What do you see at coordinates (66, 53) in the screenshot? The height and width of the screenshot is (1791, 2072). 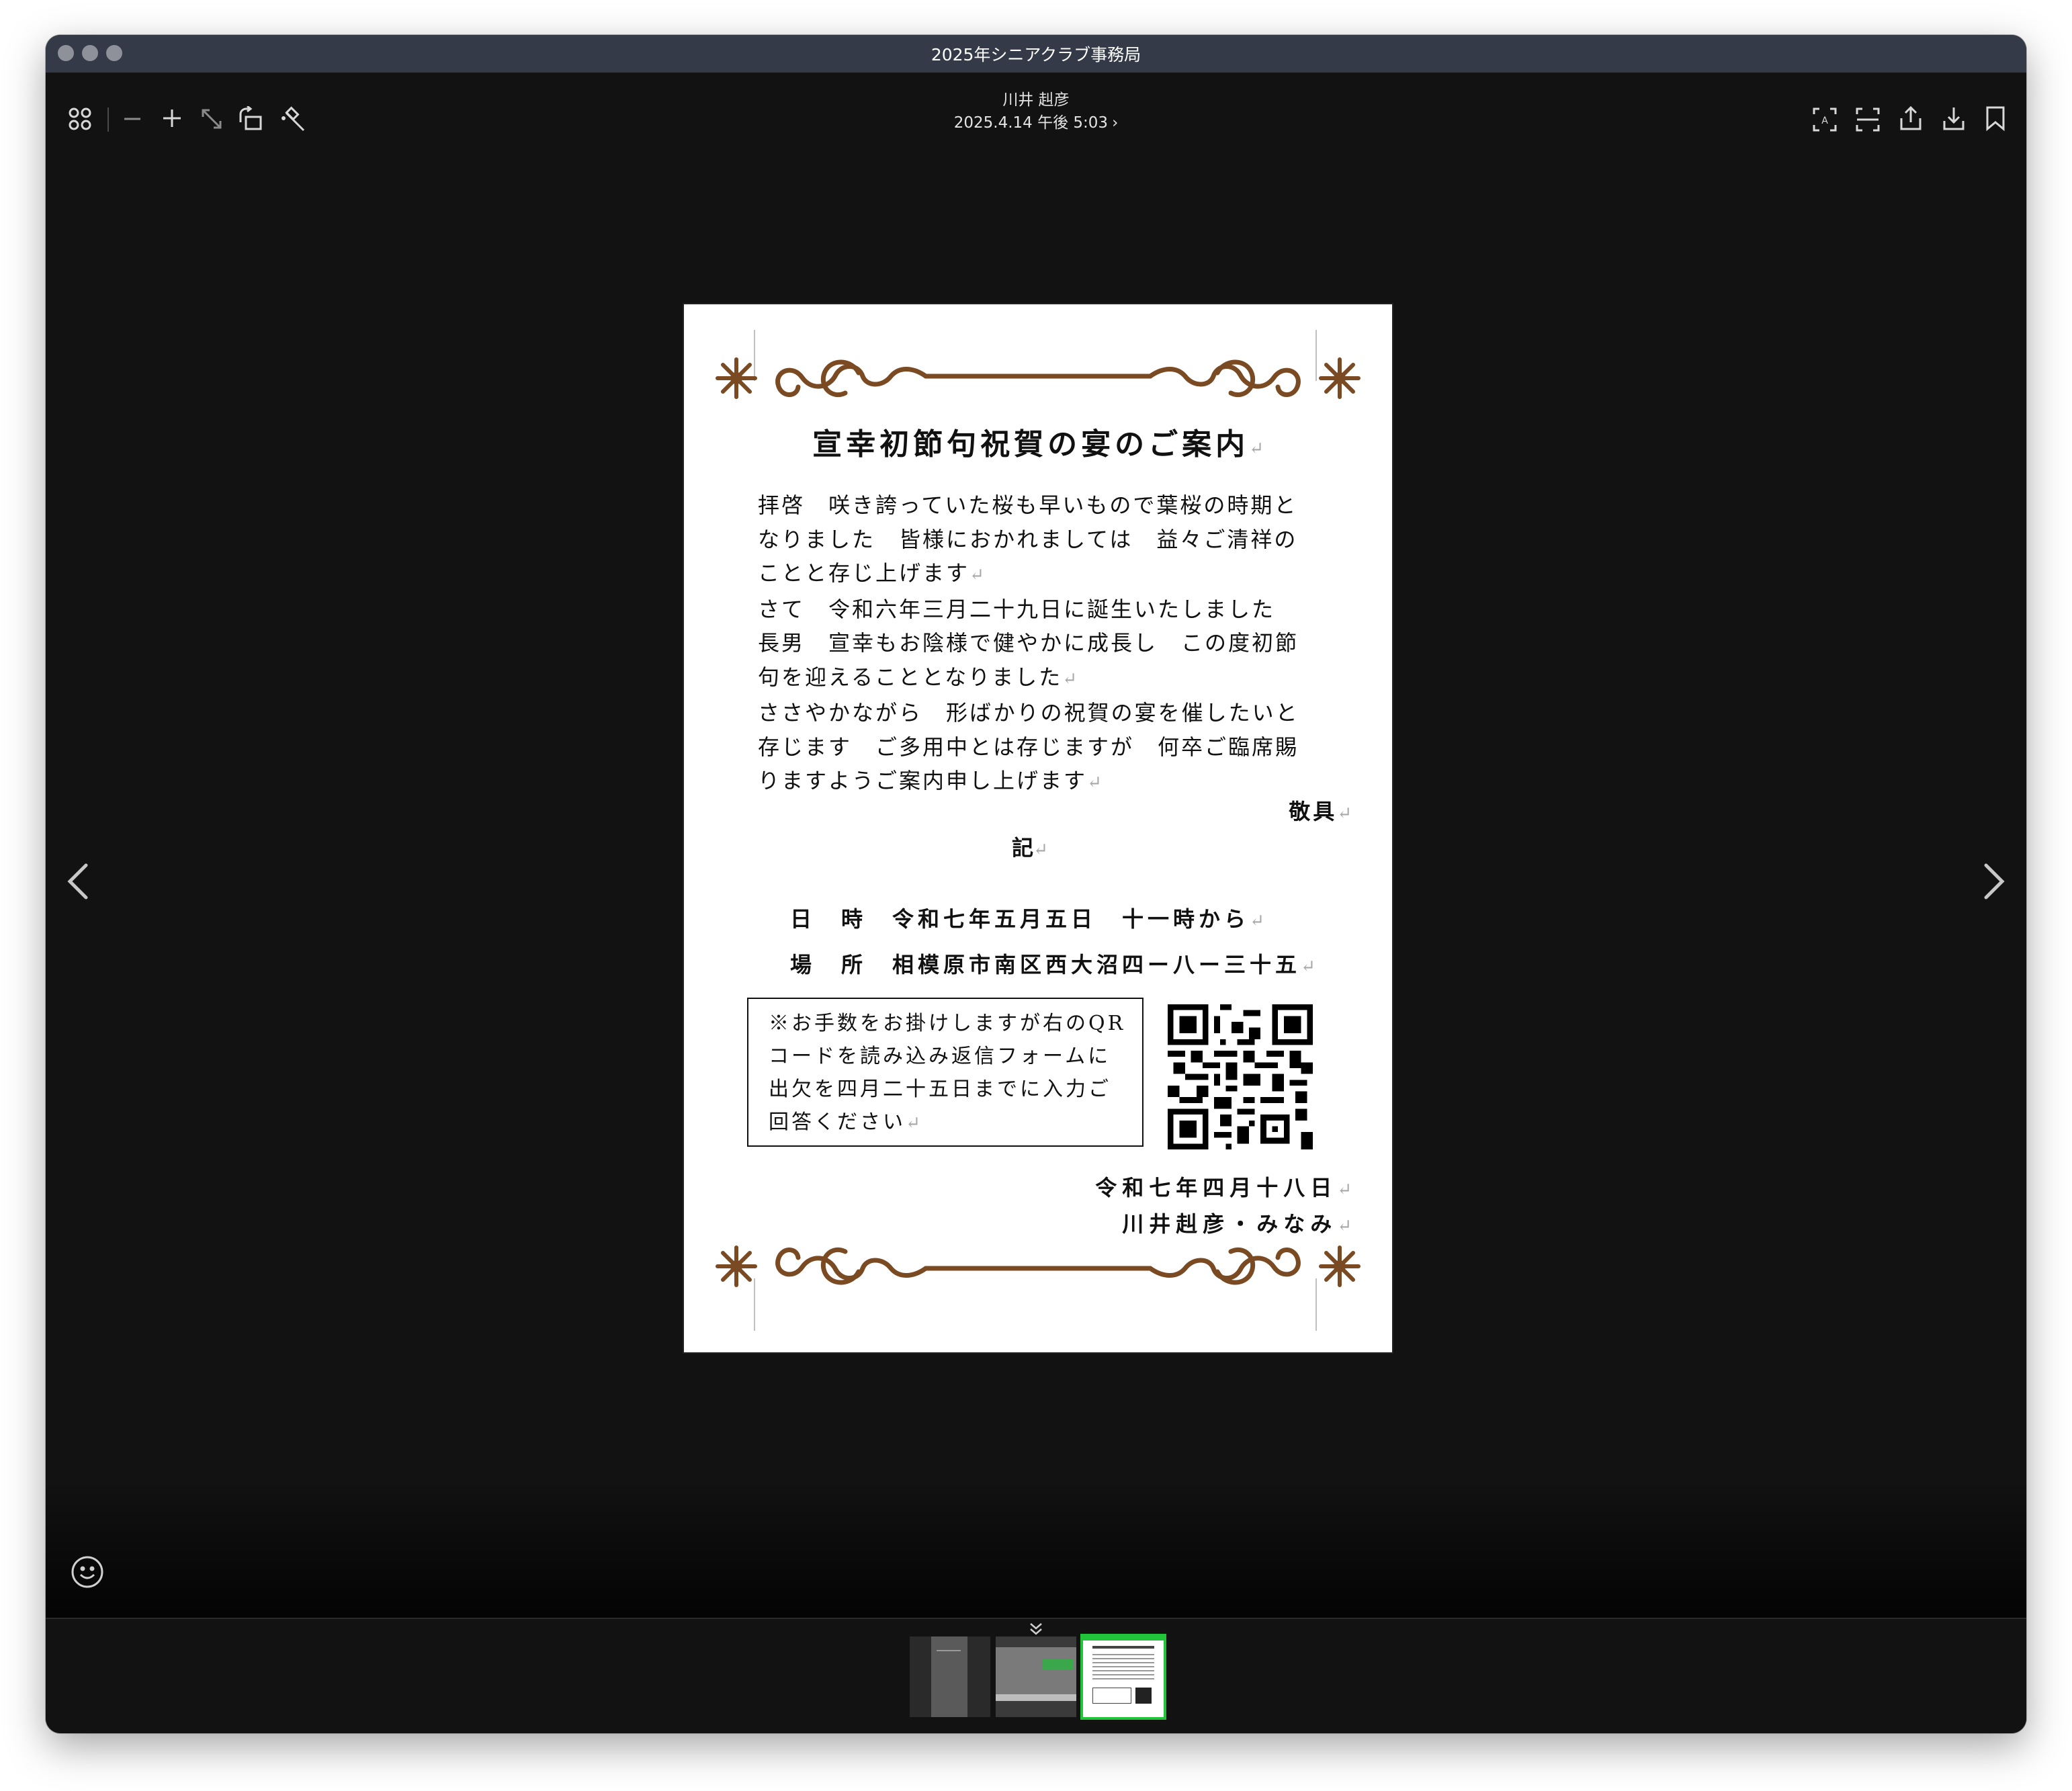 I see `close-window-button` at bounding box center [66, 53].